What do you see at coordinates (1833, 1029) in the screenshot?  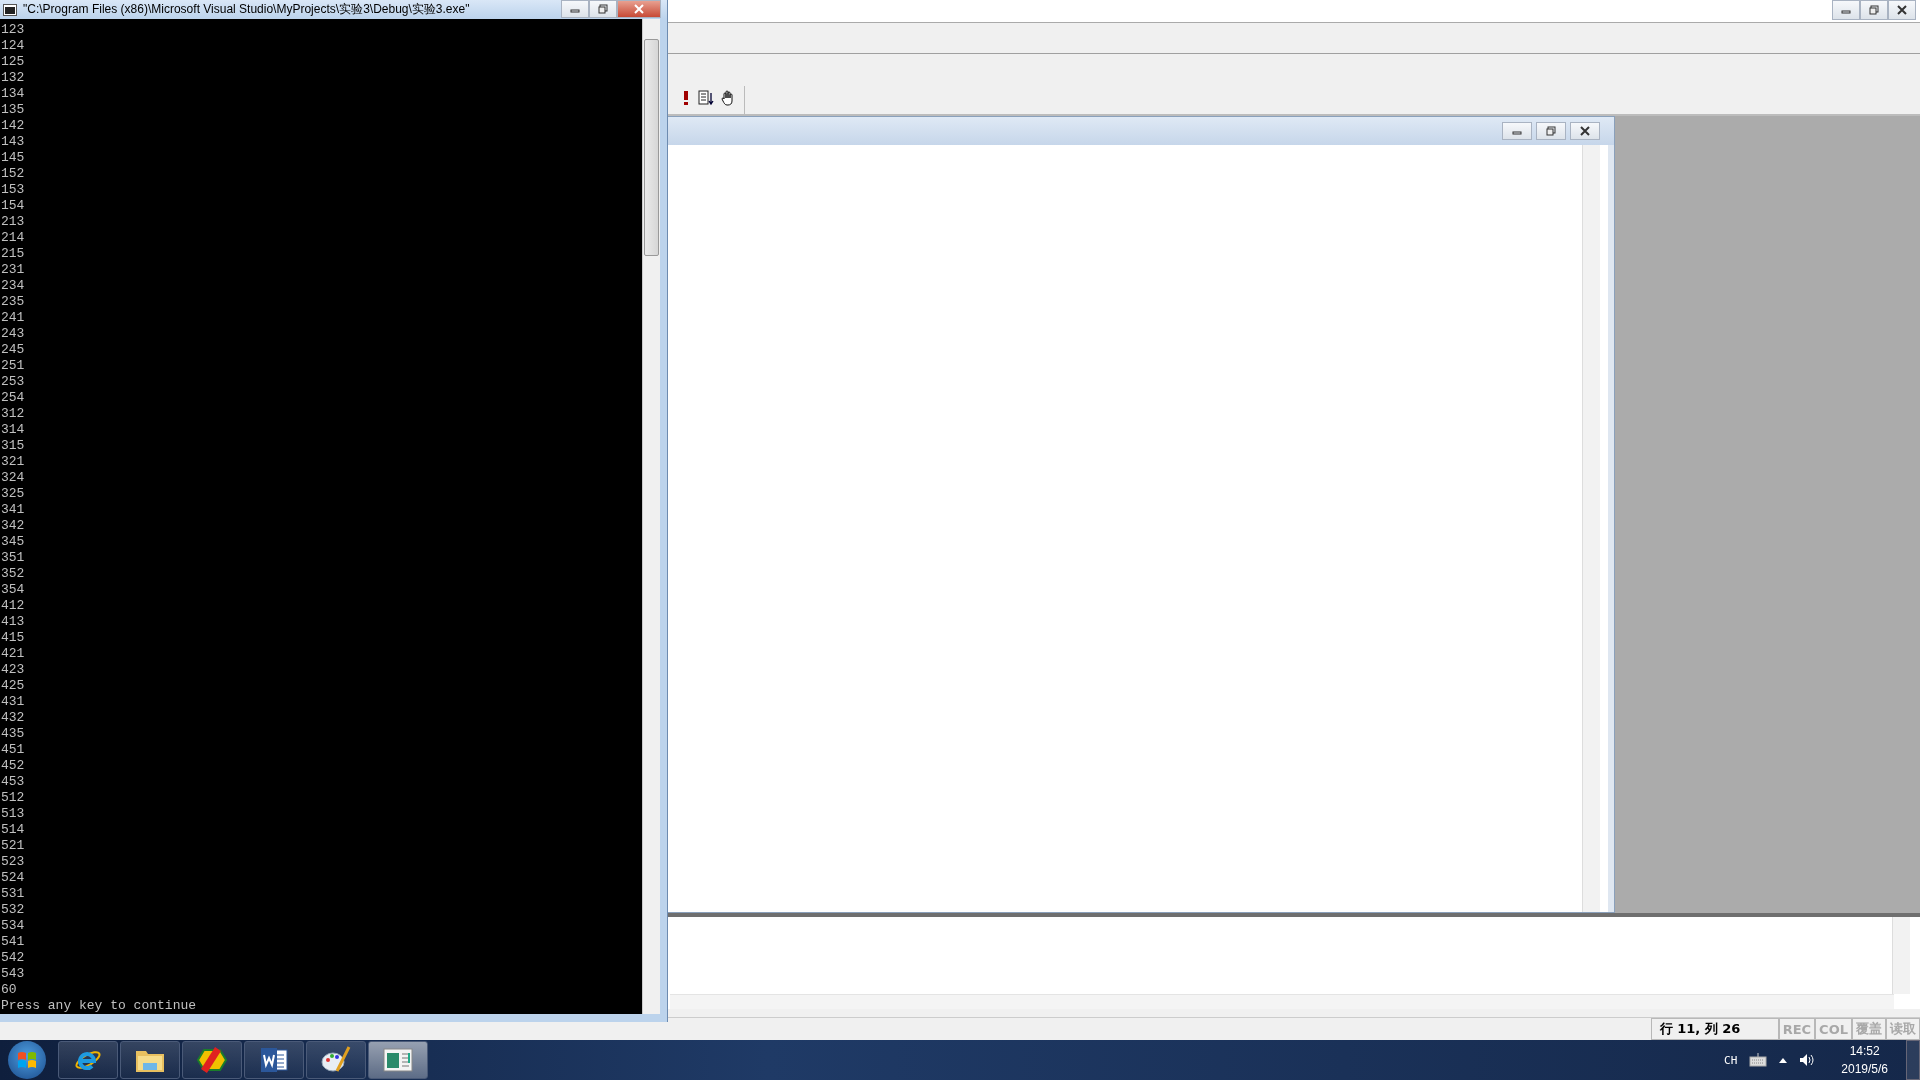 I see `status-indicator: COL` at bounding box center [1833, 1029].